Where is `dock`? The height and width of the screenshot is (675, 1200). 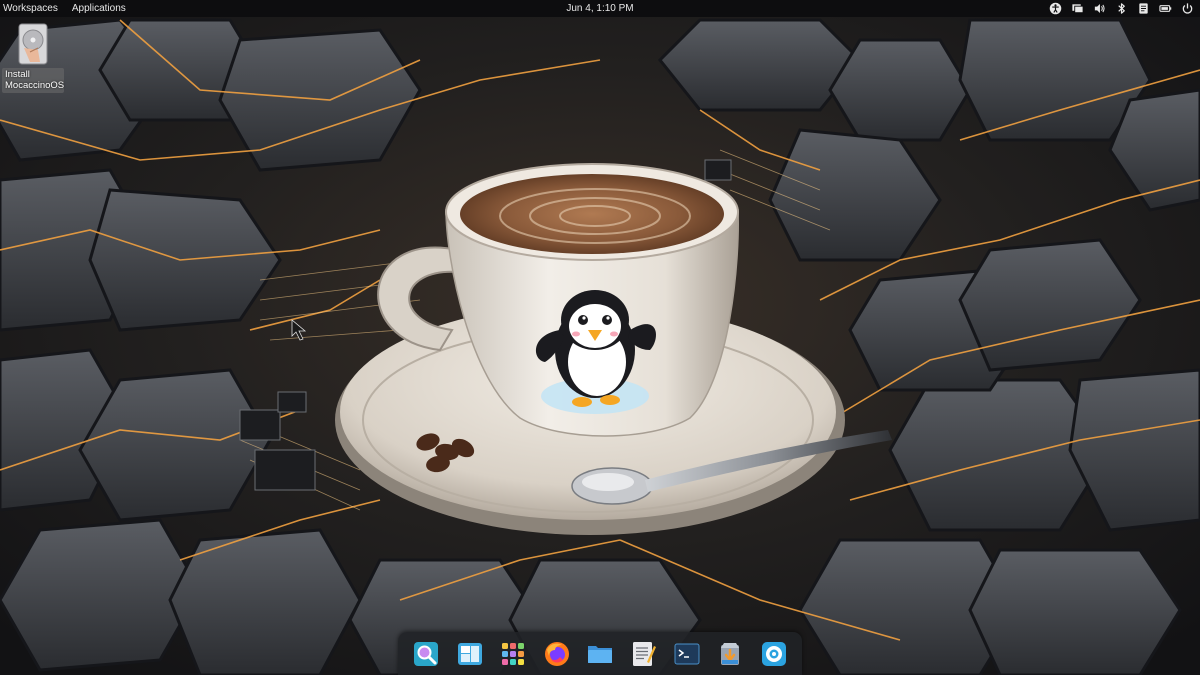
dock is located at coordinates (600, 653).